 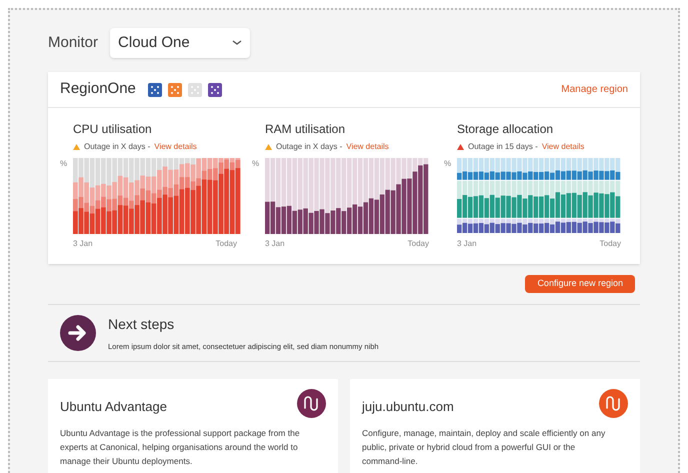 What do you see at coordinates (580, 284) in the screenshot?
I see `configure-region-button: Configure new region` at bounding box center [580, 284].